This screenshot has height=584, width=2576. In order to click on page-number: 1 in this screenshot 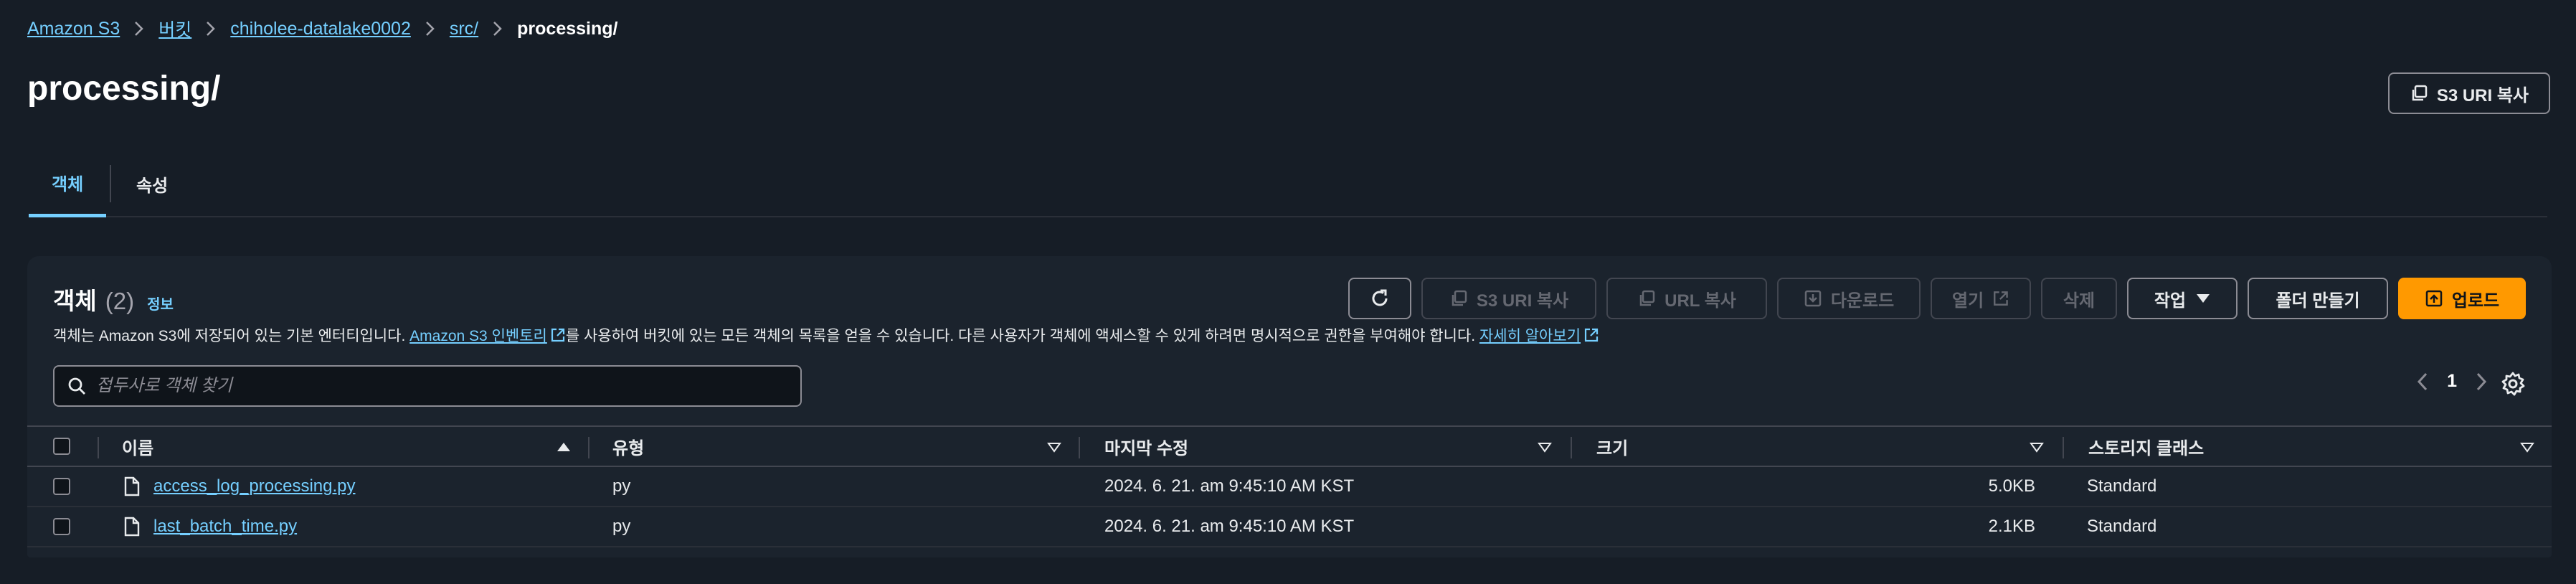, I will do `click(2452, 381)`.